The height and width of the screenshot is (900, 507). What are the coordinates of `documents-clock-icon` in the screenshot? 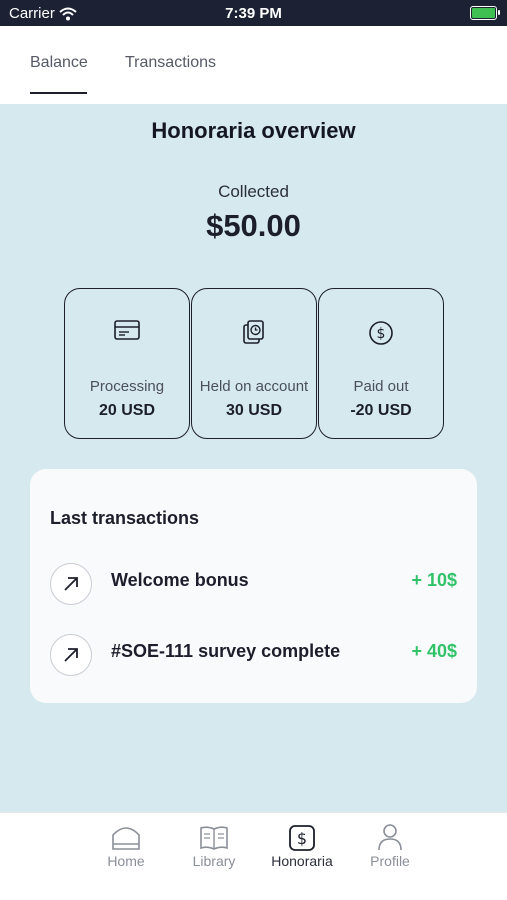 It's located at (254, 332).